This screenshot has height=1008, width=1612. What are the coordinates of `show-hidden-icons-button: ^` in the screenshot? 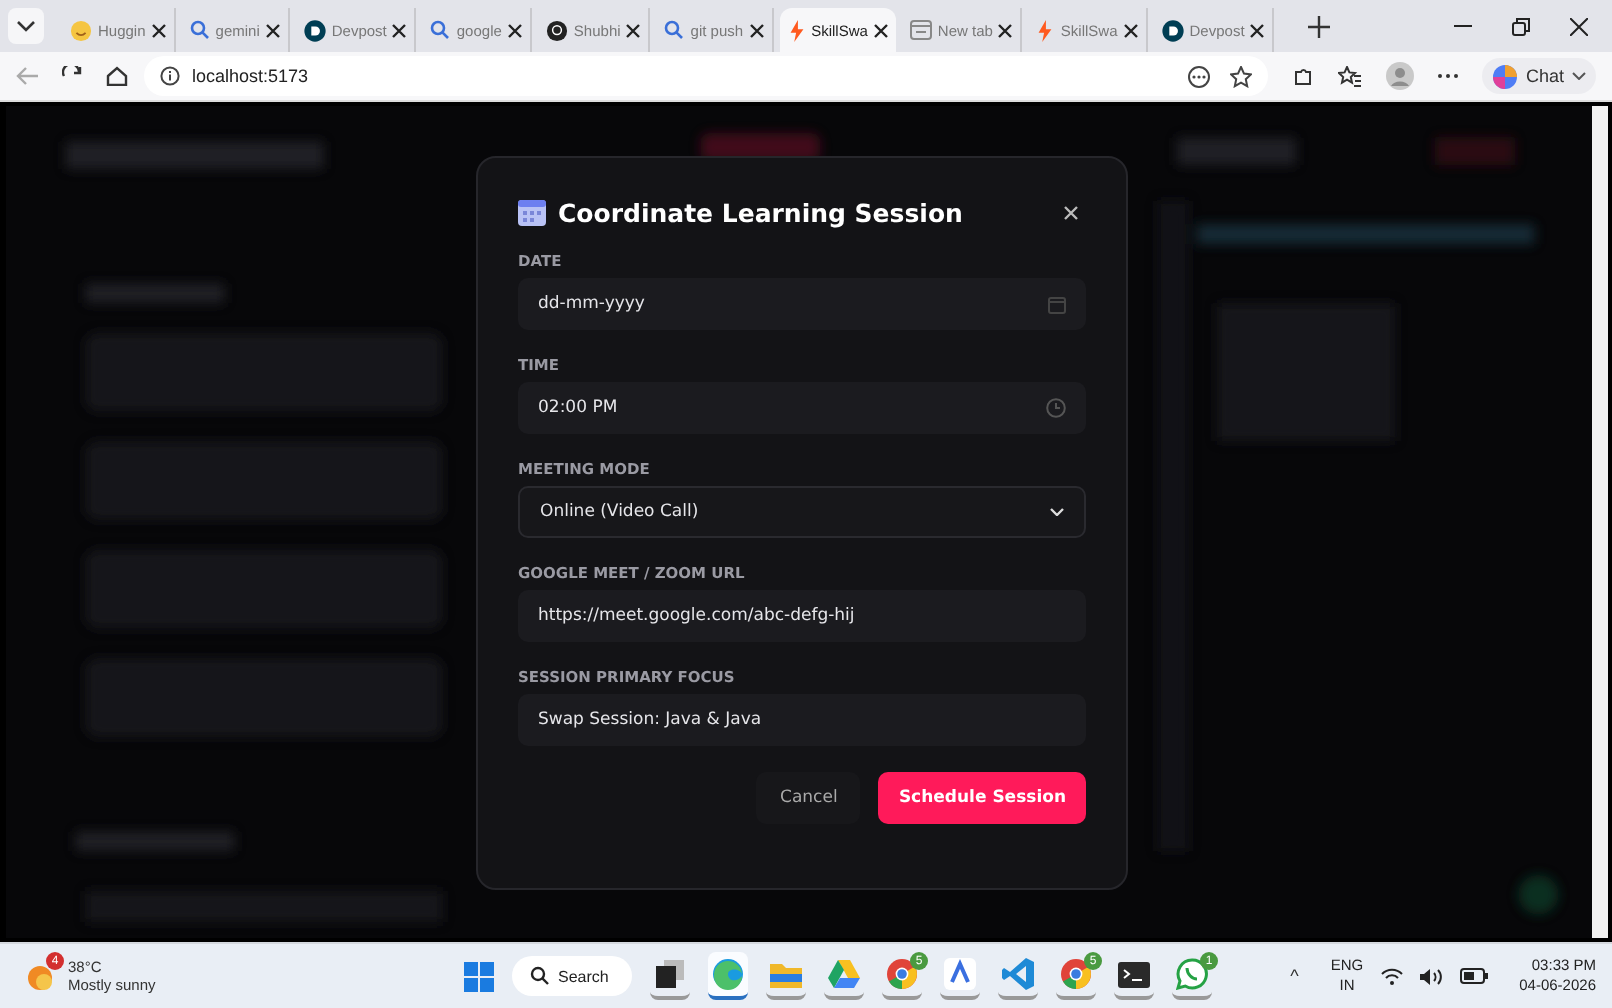 It's located at (1294, 976).